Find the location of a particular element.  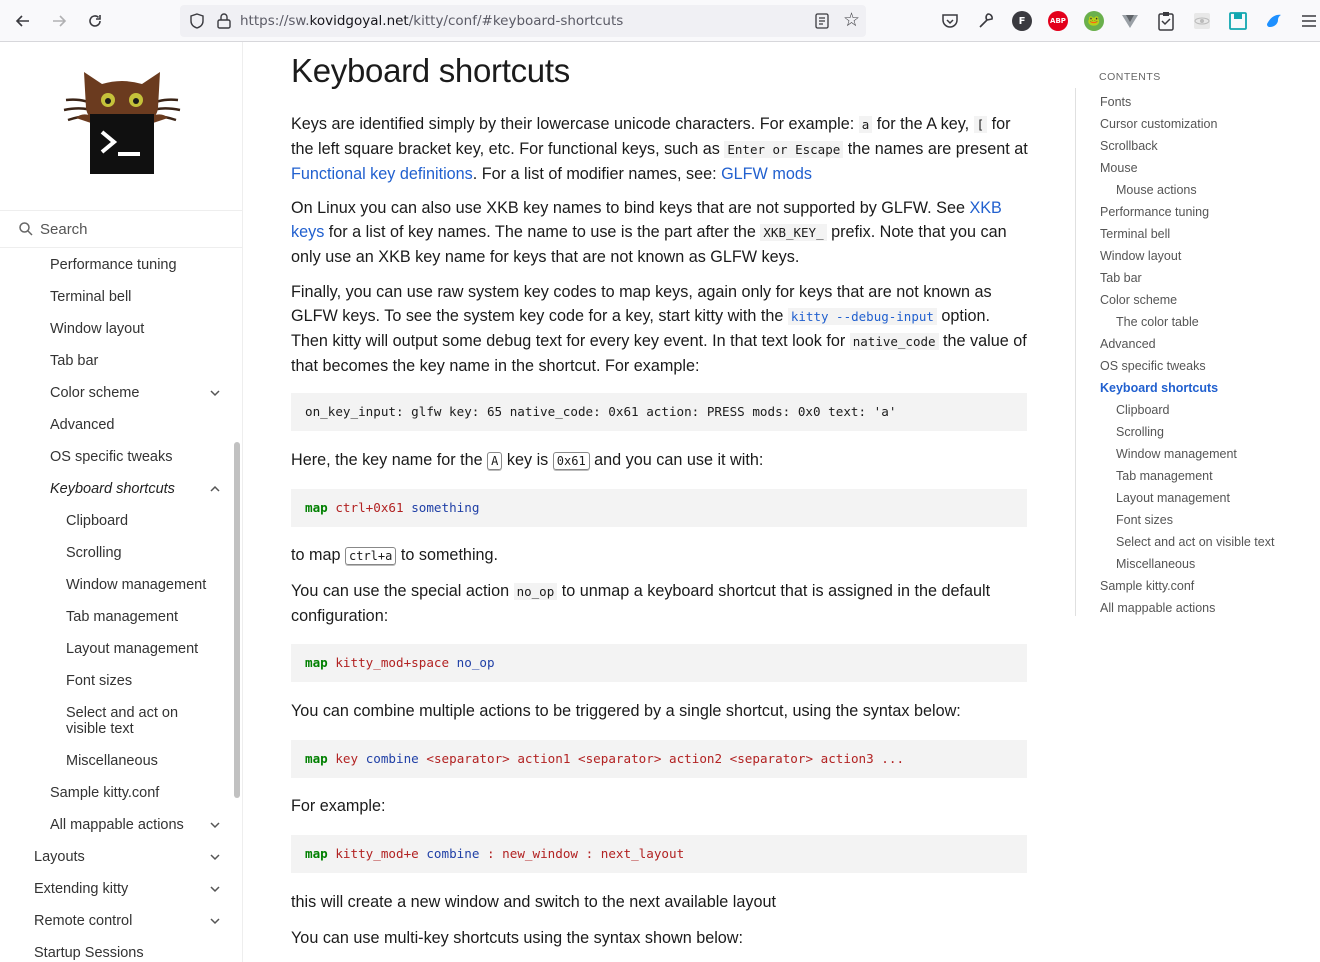

toc-item-window-layout: Window layout is located at coordinates (1140, 256).